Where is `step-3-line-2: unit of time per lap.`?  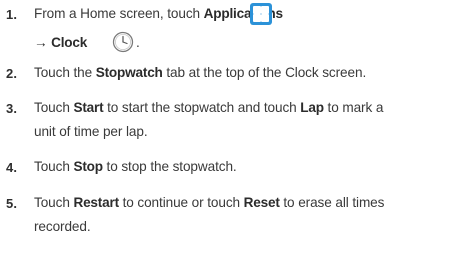
step-3-line-2: unit of time per lap. is located at coordinates (91, 131).